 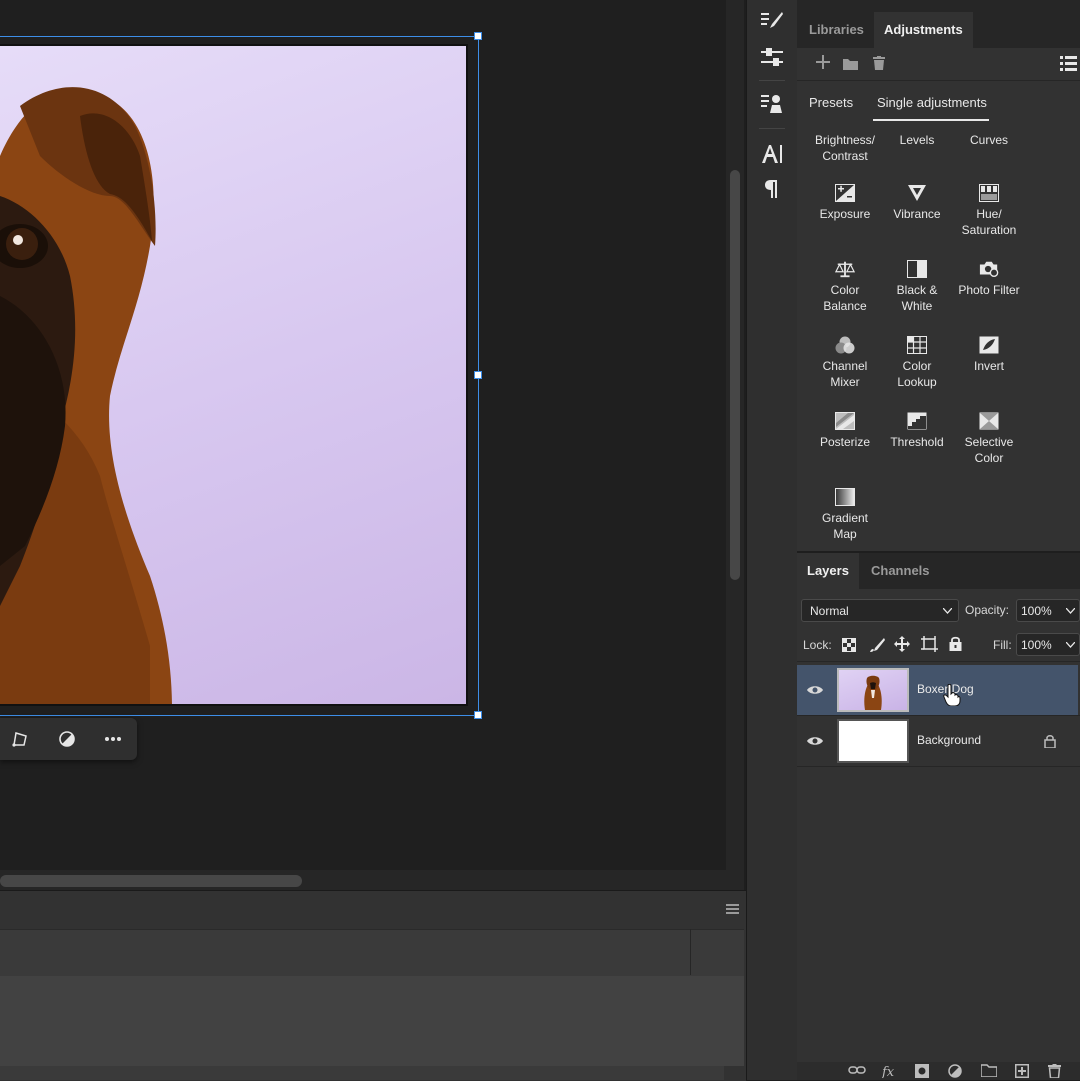 What do you see at coordinates (772, 57) in the screenshot?
I see `adjustment-sliders-icon` at bounding box center [772, 57].